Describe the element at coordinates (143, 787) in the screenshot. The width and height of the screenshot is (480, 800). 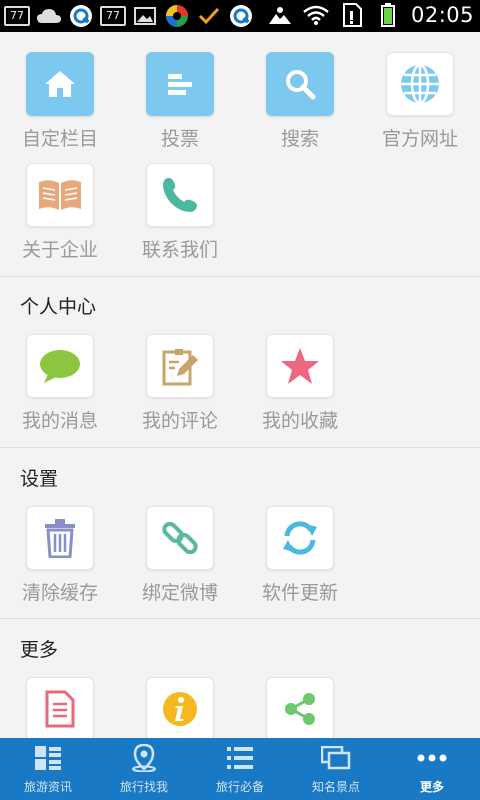
I see `tab-label: 旅行找我` at that location.